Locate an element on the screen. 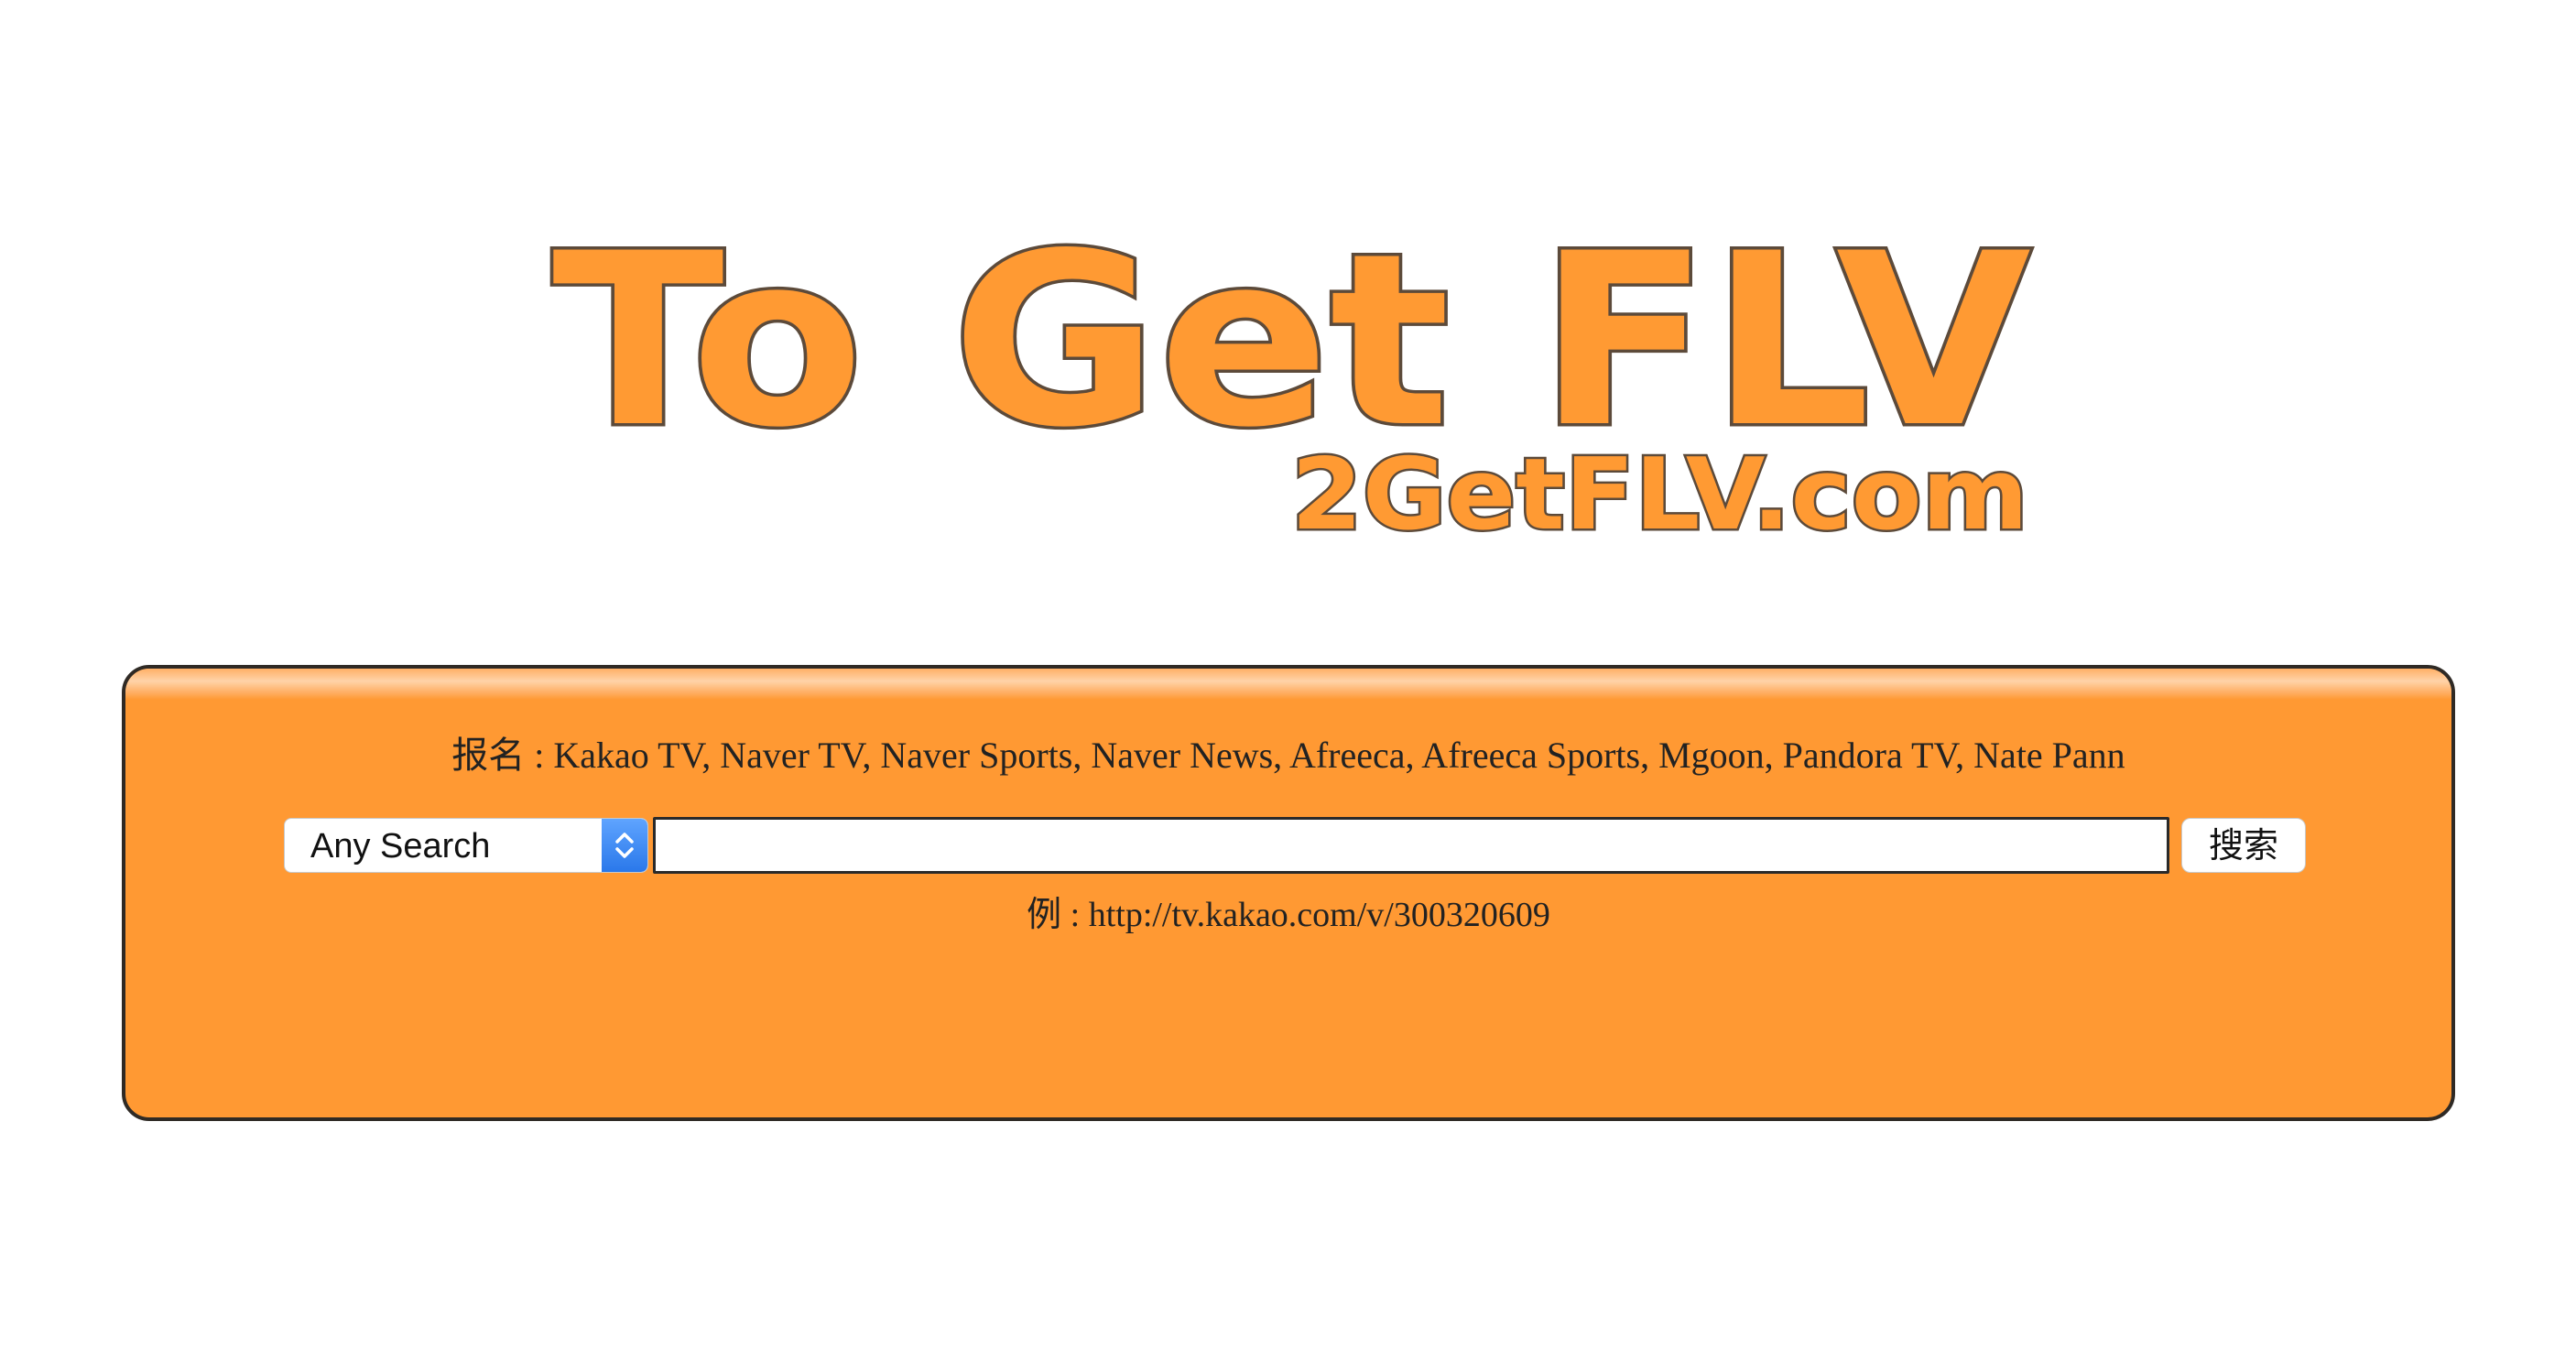  logo-subtitle: 2GetFLV.com is located at coordinates (1659, 495).